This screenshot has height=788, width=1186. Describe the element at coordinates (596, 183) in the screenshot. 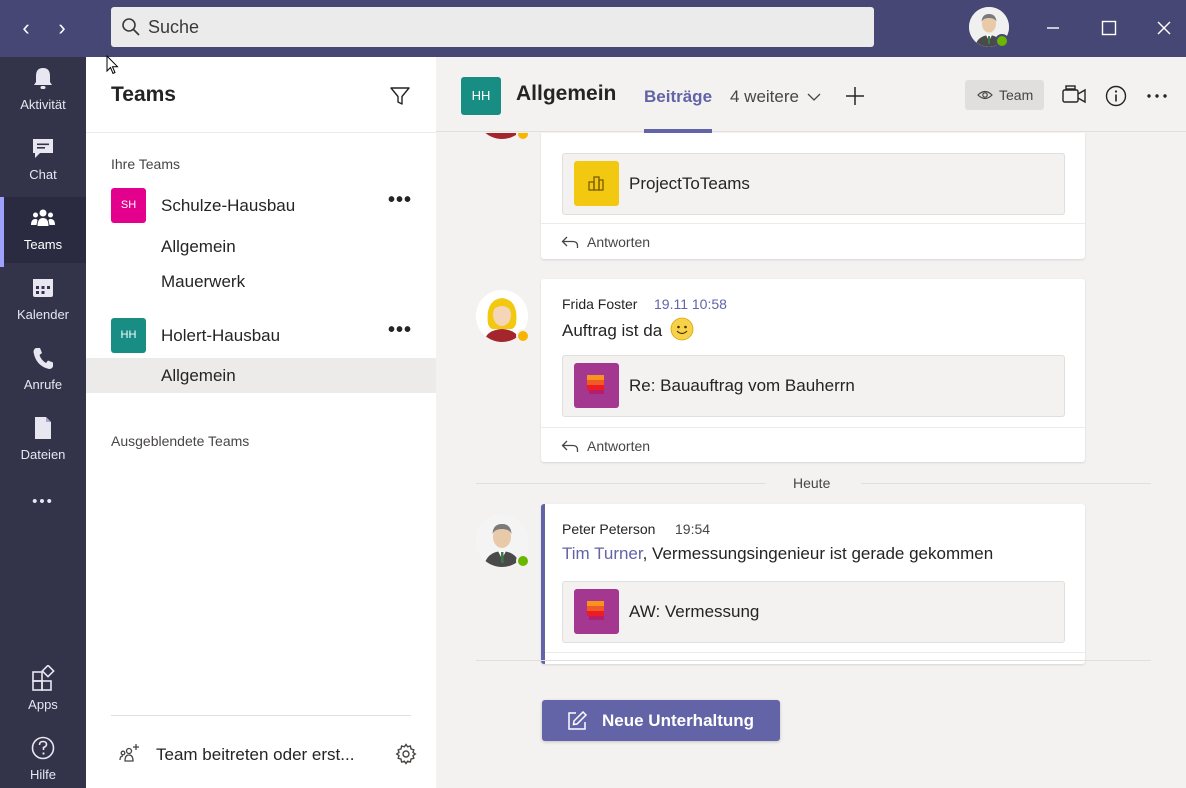

I see `project-file-icon` at that location.